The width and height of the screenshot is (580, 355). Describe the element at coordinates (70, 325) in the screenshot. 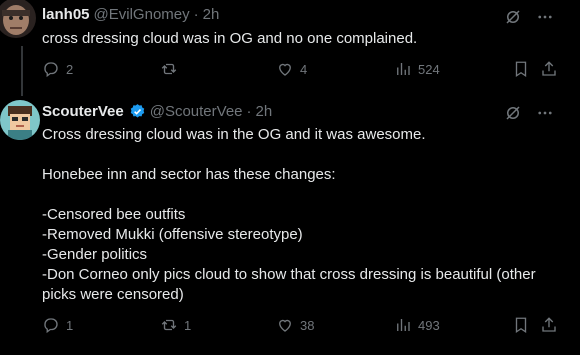

I see `reply-count: 1` at that location.